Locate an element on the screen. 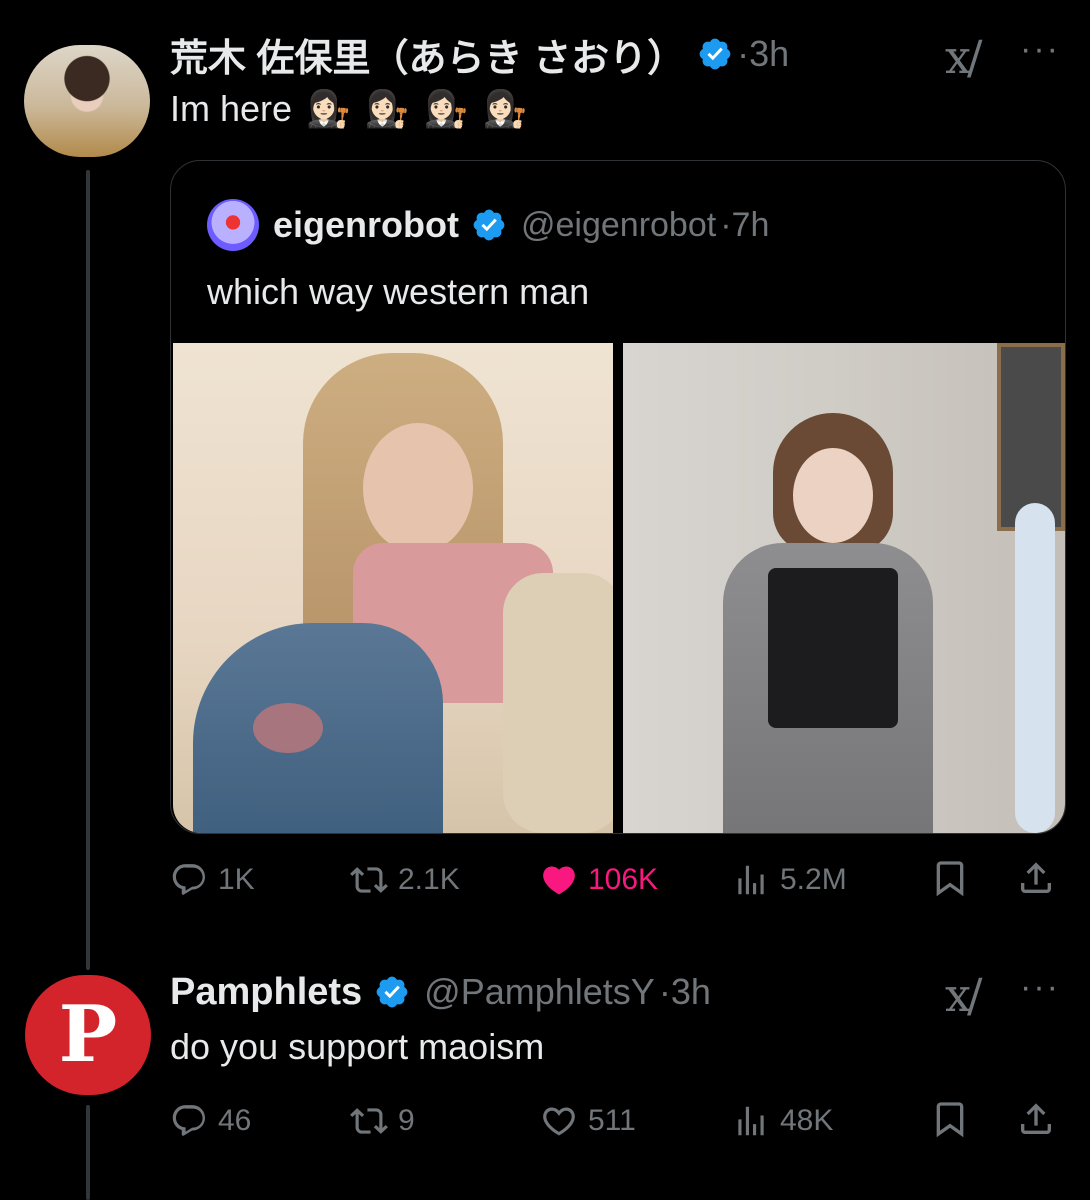 The height and width of the screenshot is (1200, 1090). views-count: 48K is located at coordinates (807, 1120).